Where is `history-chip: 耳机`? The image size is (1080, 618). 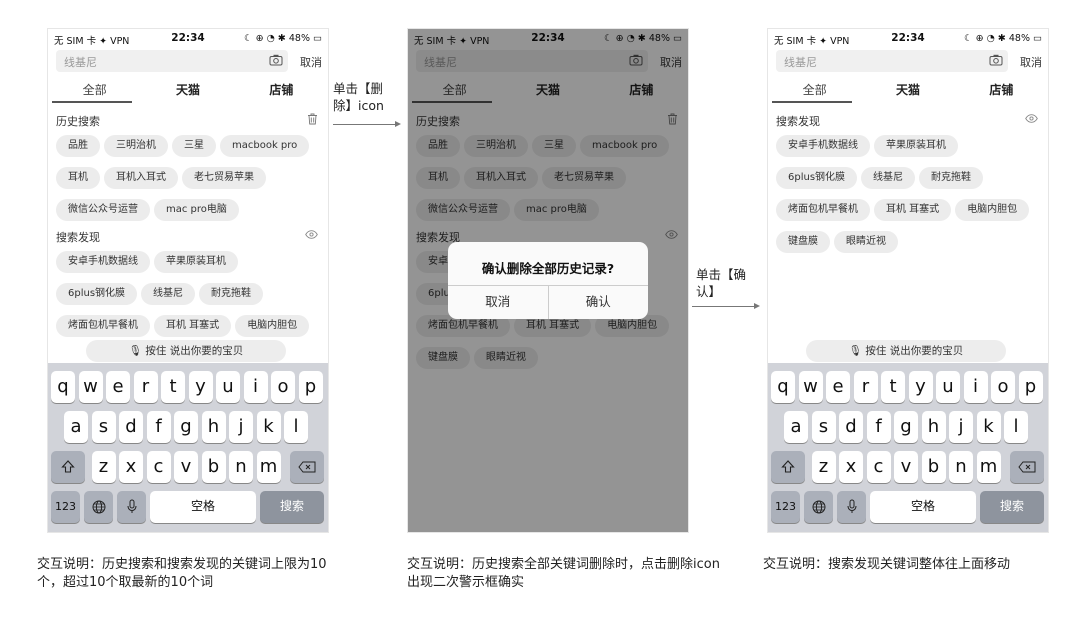 history-chip: 耳机 is located at coordinates (78, 178).